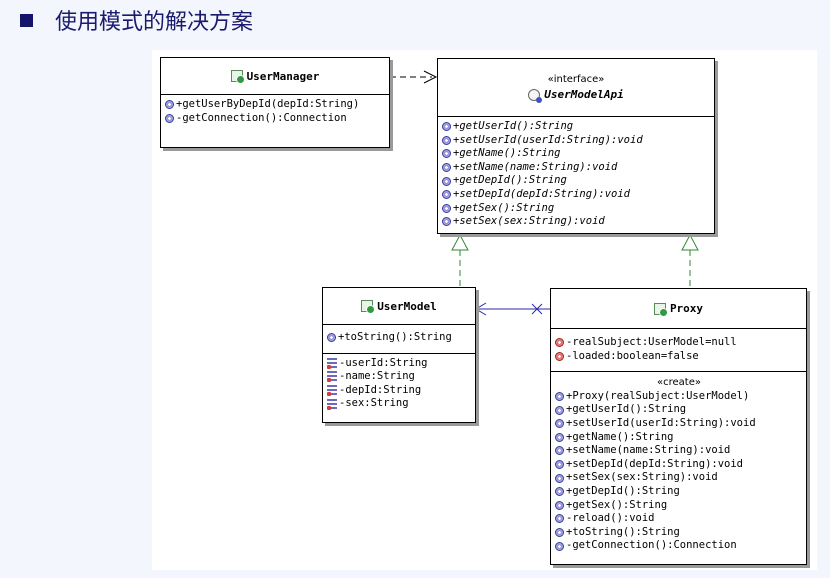 This screenshot has width=830, height=578. I want to click on method-row: -reload():void, so click(679, 519).